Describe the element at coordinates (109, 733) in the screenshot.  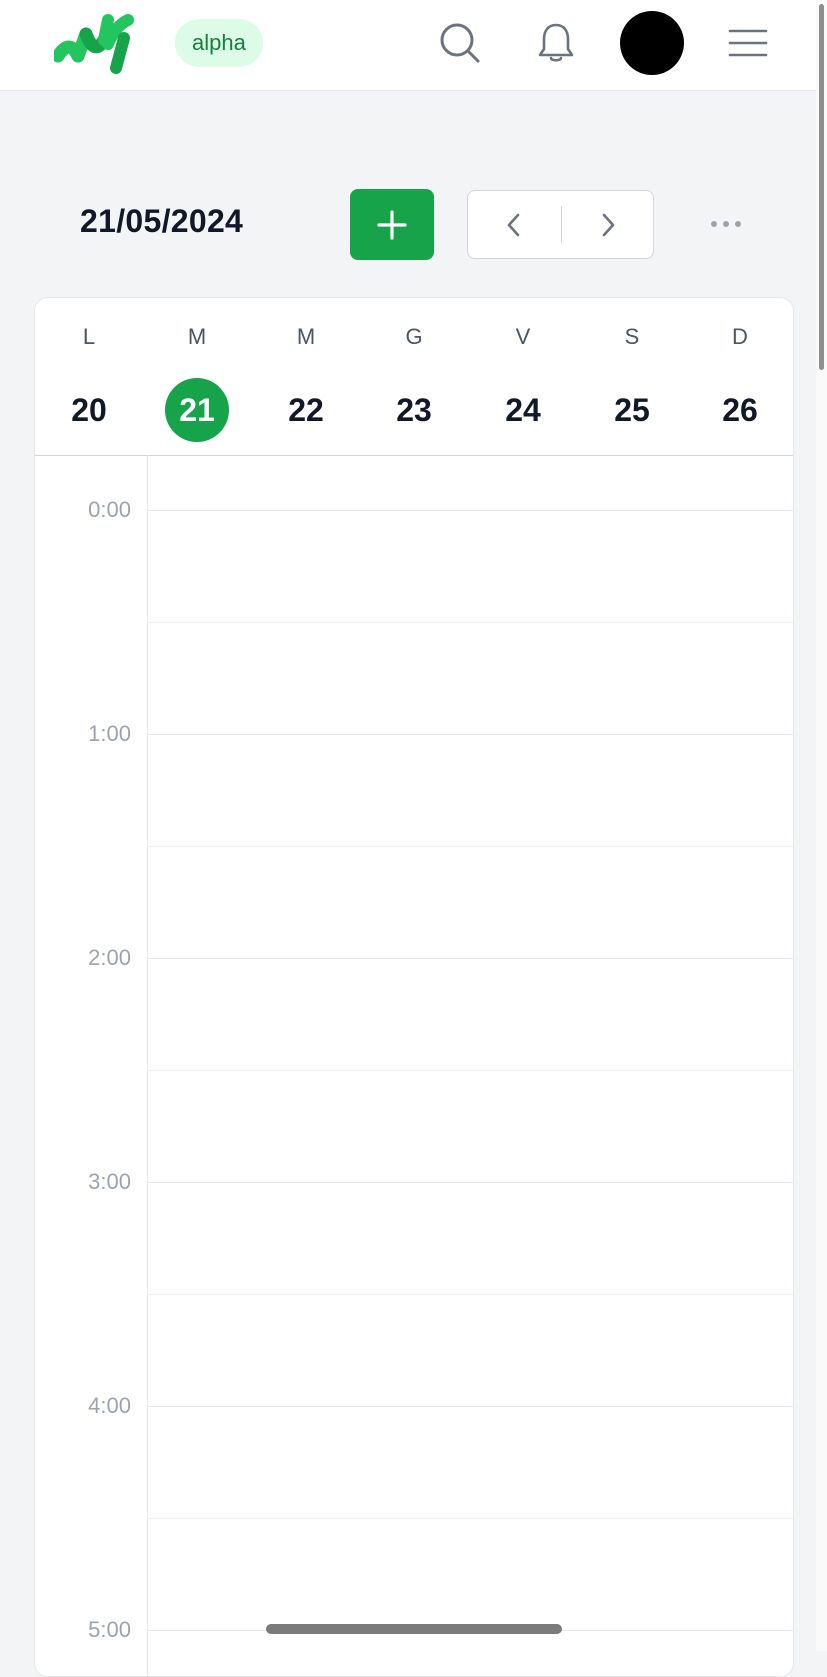
I see `time-label: 1:00` at that location.